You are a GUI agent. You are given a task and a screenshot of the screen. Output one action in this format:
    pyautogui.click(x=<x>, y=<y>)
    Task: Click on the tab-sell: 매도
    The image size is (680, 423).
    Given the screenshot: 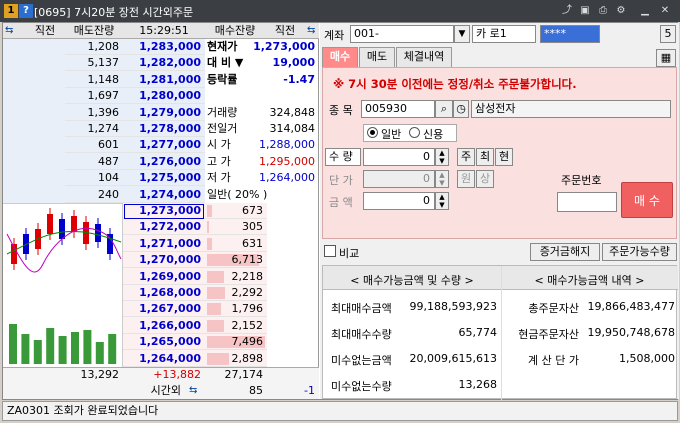 What is the action you would take?
    pyautogui.click(x=377, y=57)
    